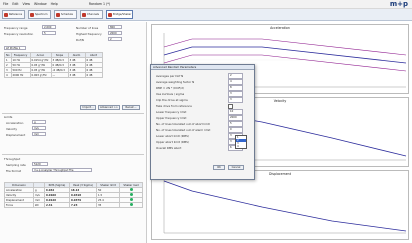 This screenshot has width=412, height=243. What do you see at coordinates (19, 34) in the screenshot?
I see `freq-res-label: Frequency resolution` at bounding box center [19, 34].